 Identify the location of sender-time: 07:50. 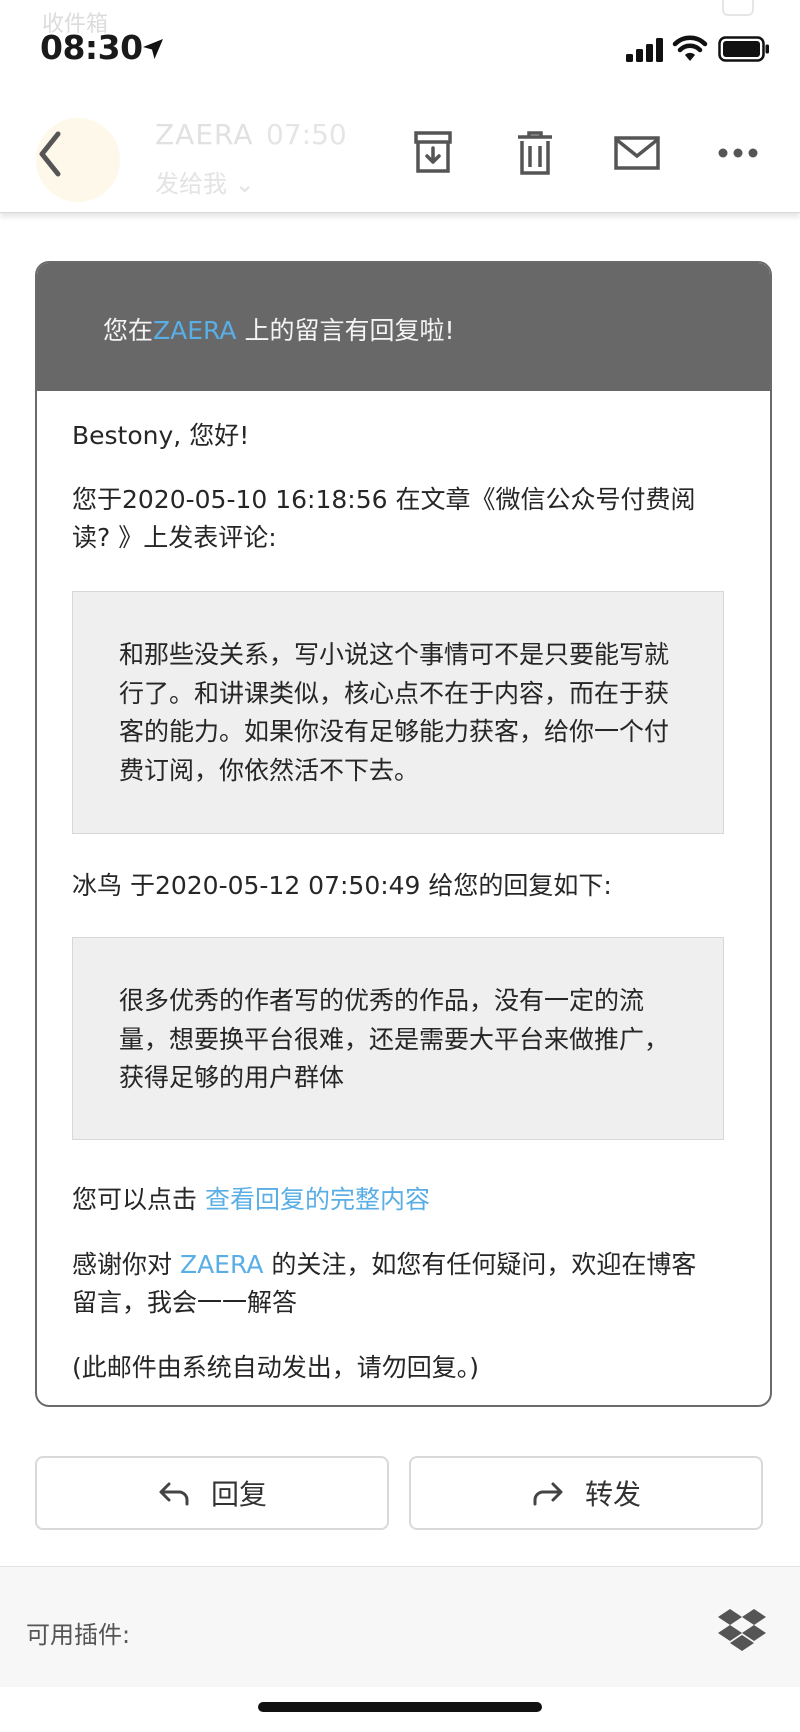
(306, 134).